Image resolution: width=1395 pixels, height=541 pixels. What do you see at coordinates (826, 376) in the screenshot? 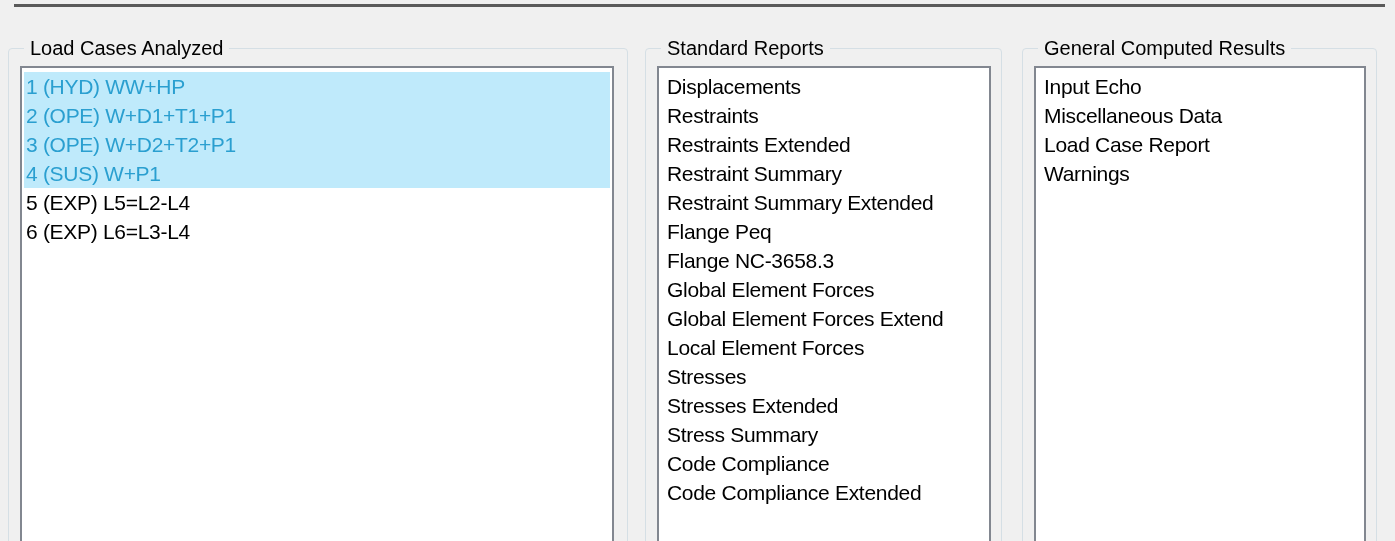
I see `list-item: Stresses` at bounding box center [826, 376].